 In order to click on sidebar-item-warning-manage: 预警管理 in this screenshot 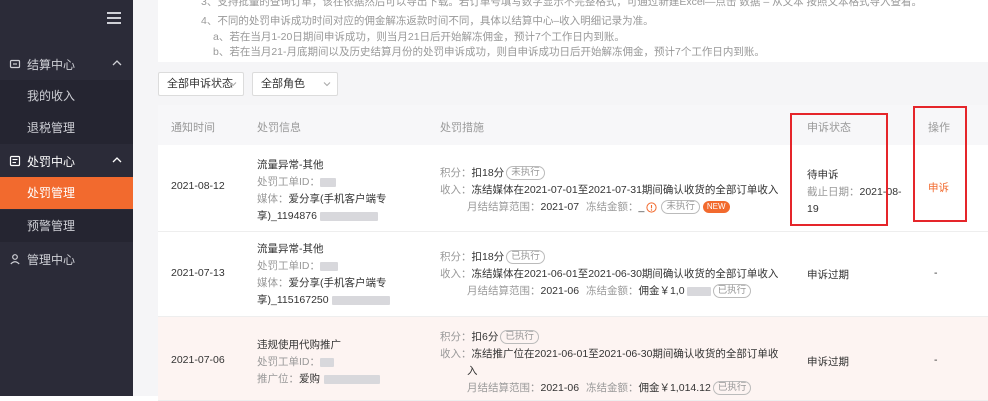, I will do `click(66, 226)`.